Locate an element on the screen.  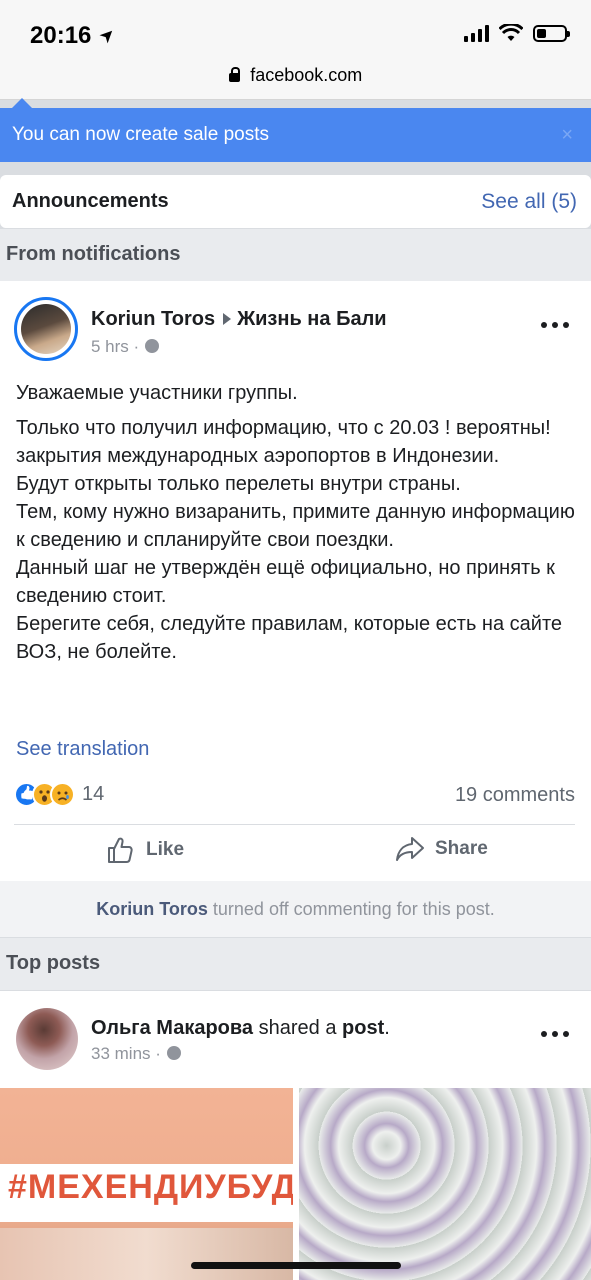
author-name: Ольга Макарова is located at coordinates (172, 1028).